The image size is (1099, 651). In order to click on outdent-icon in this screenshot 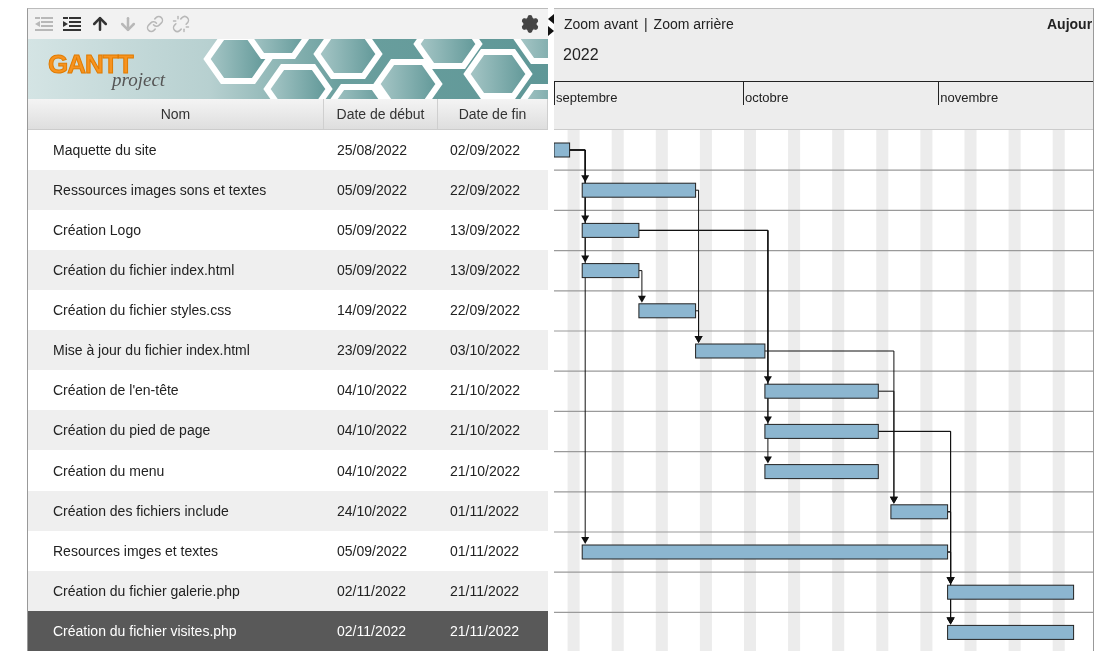, I will do `click(44, 23)`.